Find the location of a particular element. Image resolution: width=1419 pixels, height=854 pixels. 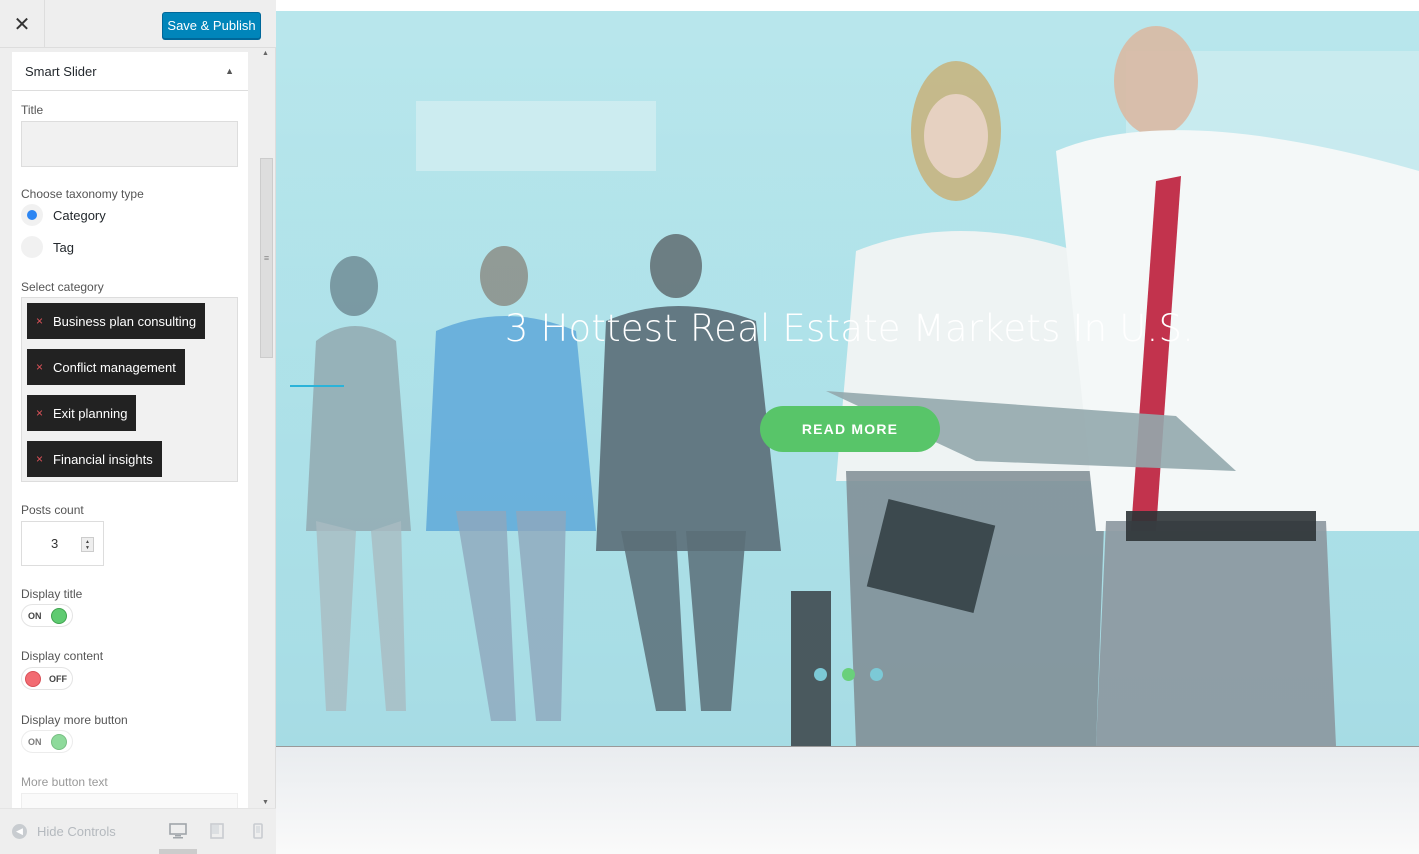

read-more-button: READ MORE is located at coordinates (850, 429).